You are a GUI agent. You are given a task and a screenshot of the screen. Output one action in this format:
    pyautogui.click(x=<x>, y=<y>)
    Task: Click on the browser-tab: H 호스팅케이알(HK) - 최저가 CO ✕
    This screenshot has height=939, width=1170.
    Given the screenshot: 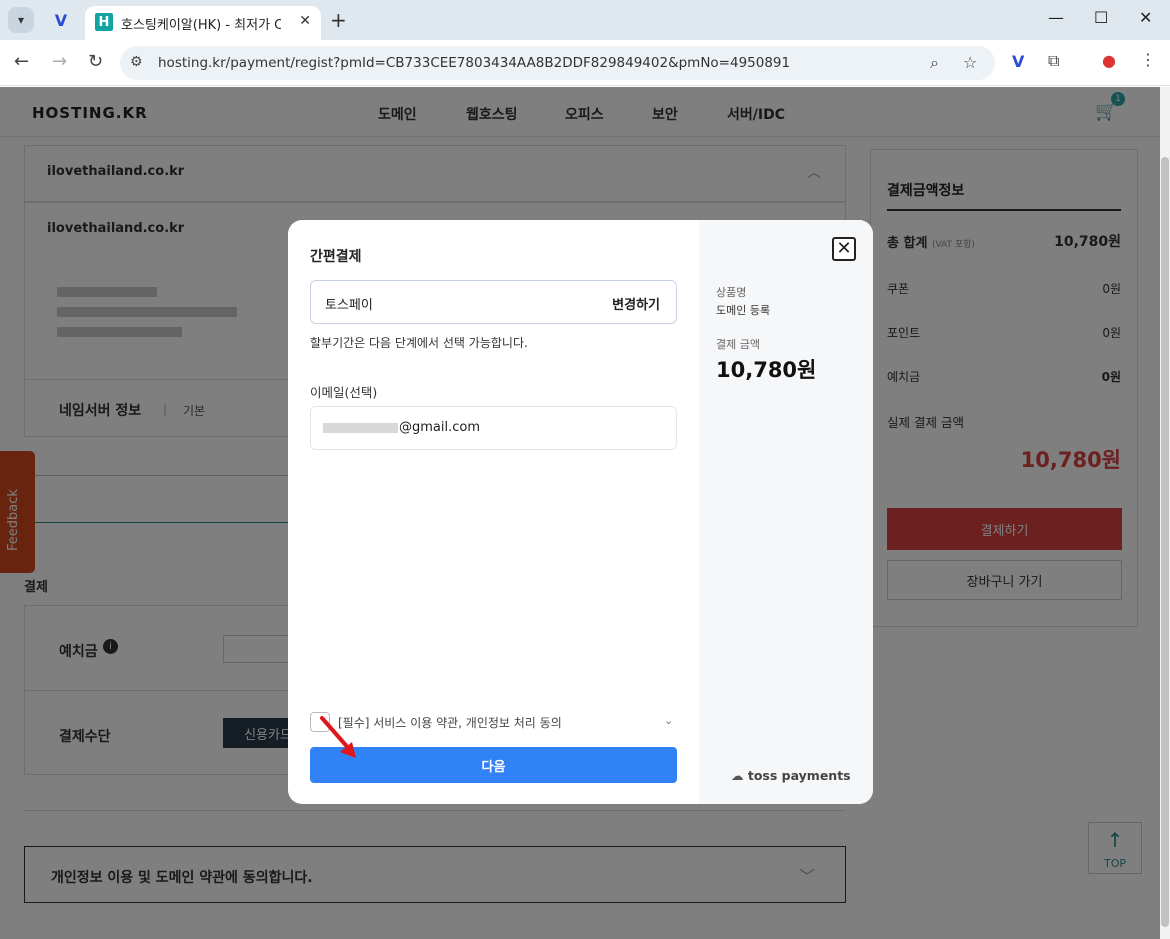 What is the action you would take?
    pyautogui.click(x=203, y=23)
    